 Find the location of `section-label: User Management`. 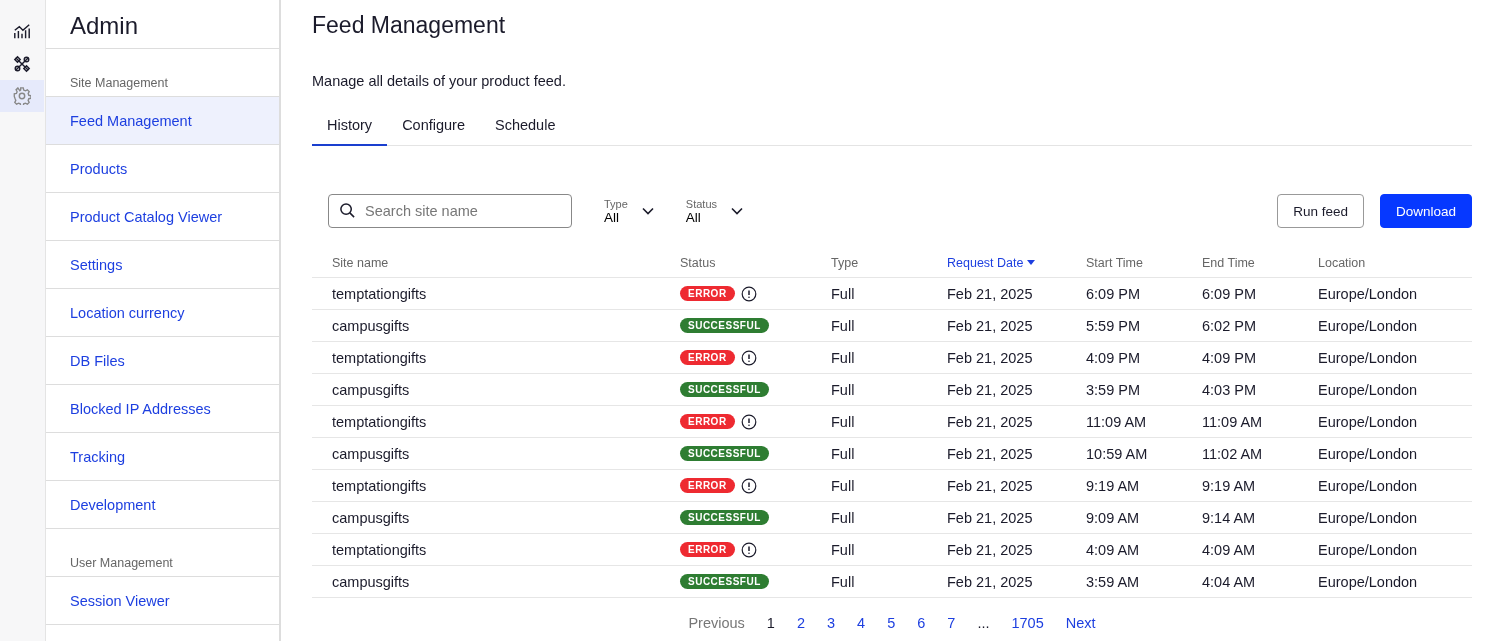

section-label: User Management is located at coordinates (162, 553).